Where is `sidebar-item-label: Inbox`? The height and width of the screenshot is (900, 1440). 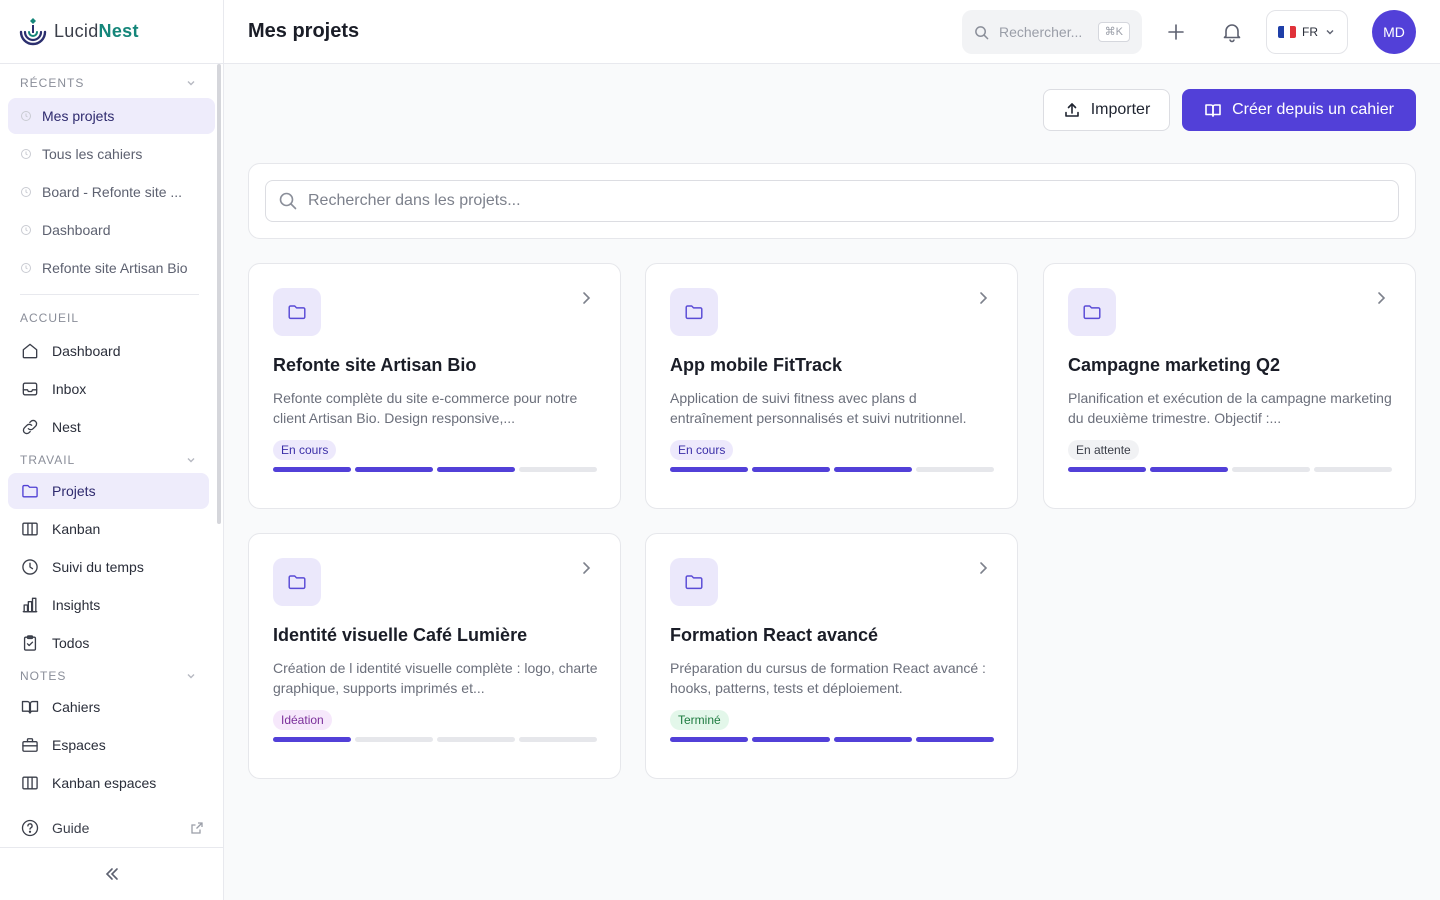 sidebar-item-label: Inbox is located at coordinates (69, 389).